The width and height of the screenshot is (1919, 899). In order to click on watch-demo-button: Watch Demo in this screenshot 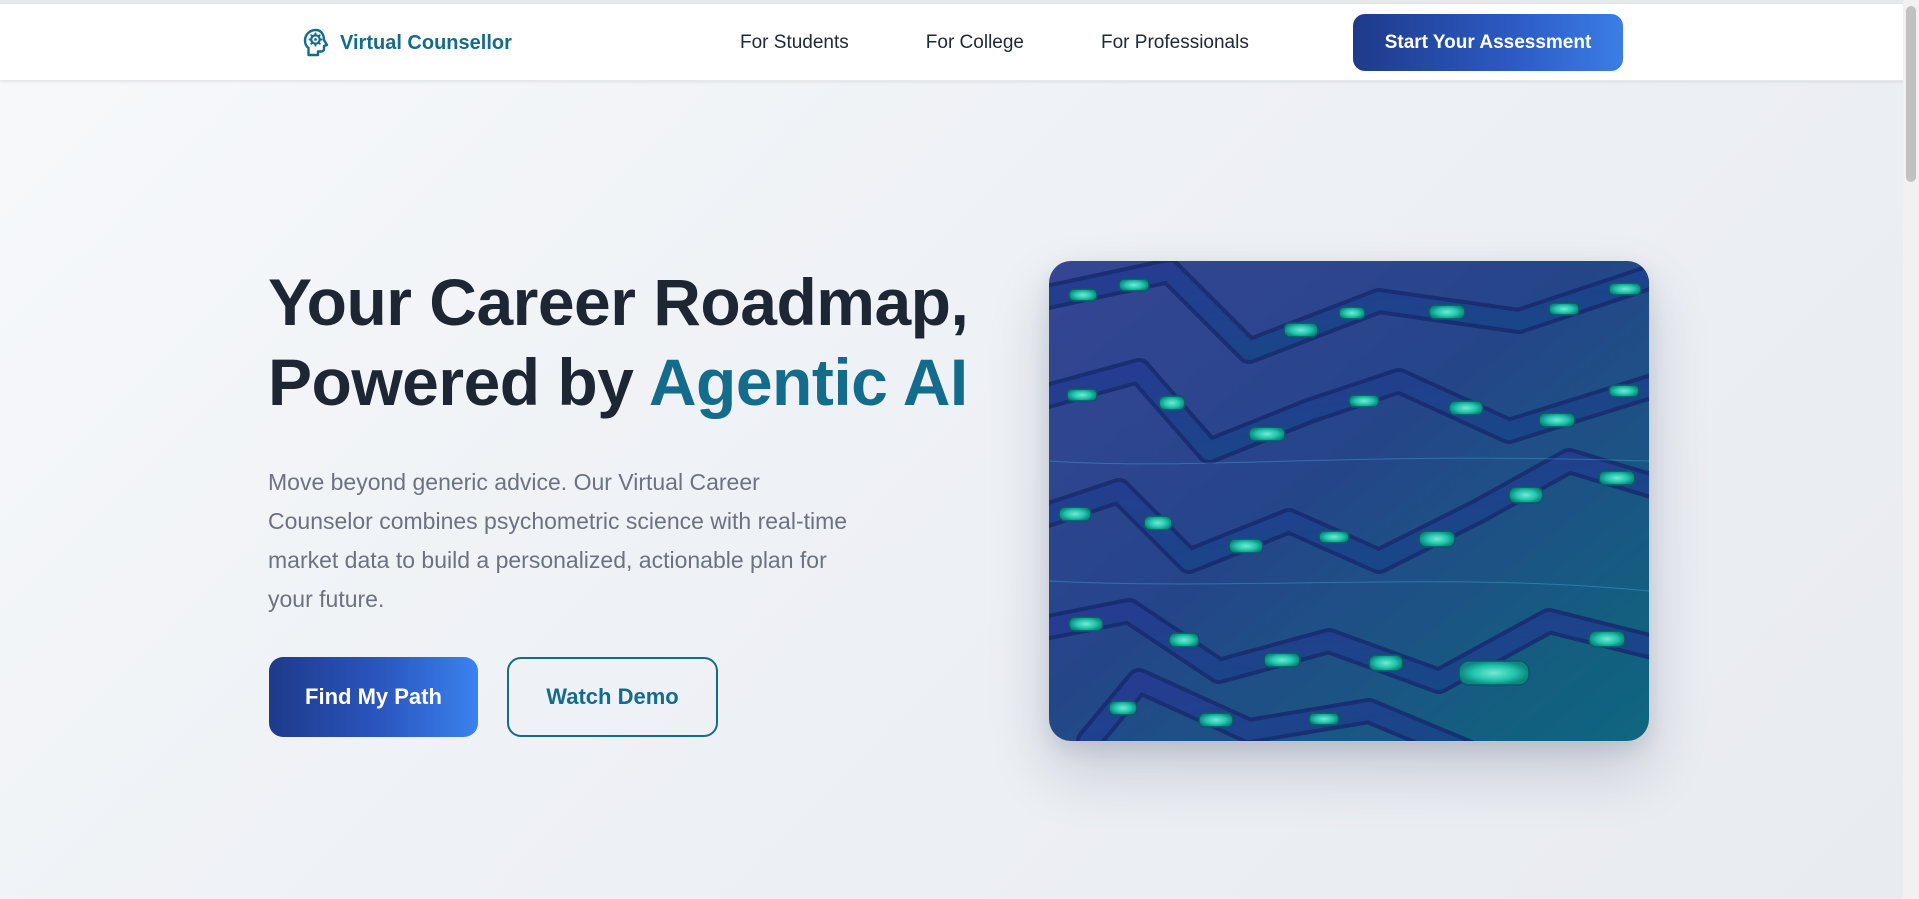, I will do `click(612, 697)`.